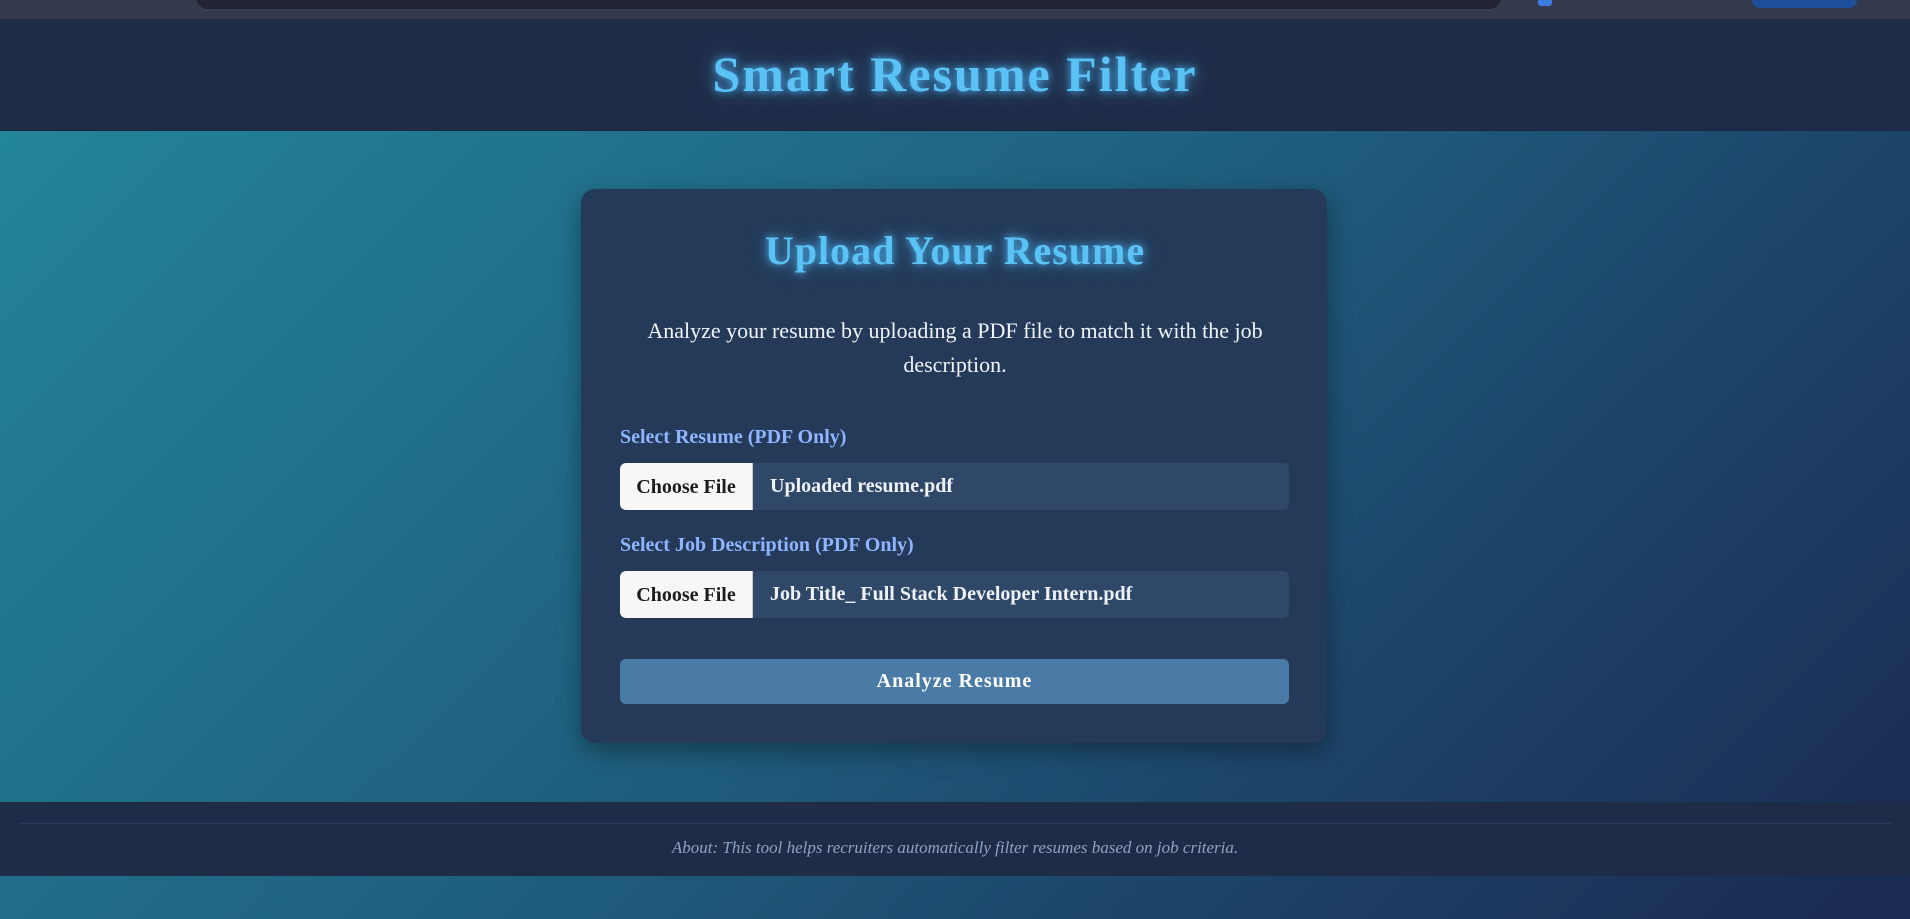  What do you see at coordinates (686, 594) in the screenshot?
I see `job-description-choose-file-button: Choose File` at bounding box center [686, 594].